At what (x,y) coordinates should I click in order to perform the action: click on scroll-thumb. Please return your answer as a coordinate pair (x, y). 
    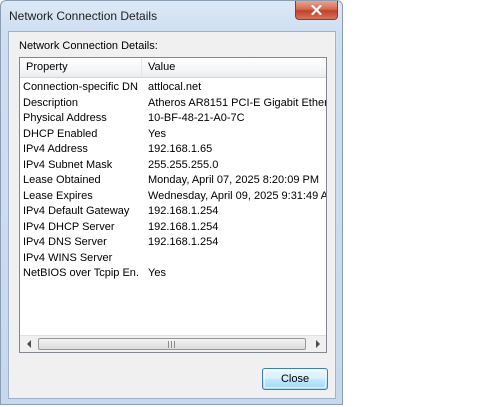
    Looking at the image, I should click on (172, 344).